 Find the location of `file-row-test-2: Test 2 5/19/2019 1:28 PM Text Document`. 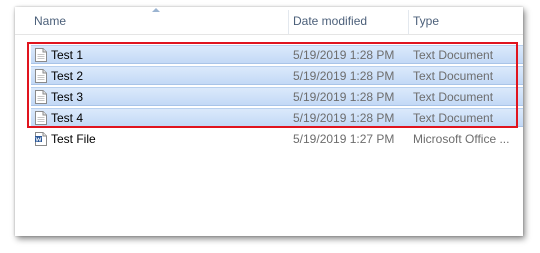

file-row-test-2: Test 2 5/19/2019 1:28 PM Text Document is located at coordinates (277, 75).